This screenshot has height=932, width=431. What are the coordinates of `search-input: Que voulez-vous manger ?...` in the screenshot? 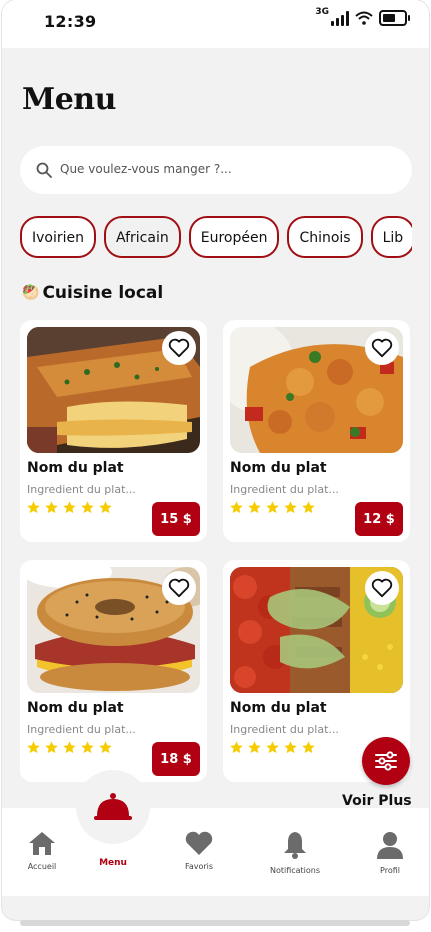 It's located at (216, 170).